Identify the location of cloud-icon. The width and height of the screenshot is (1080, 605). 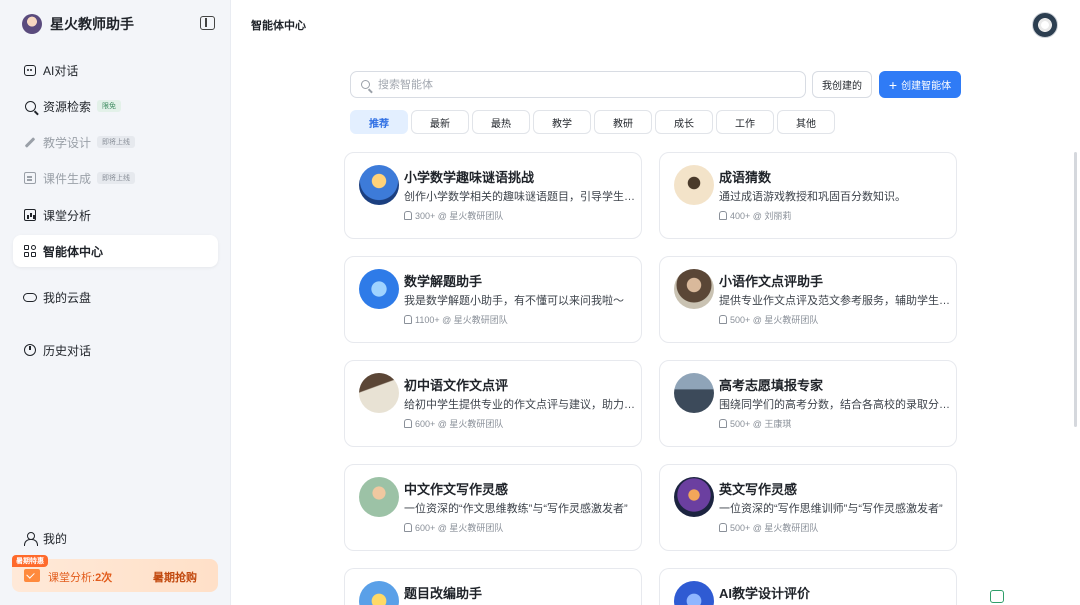
(30, 297).